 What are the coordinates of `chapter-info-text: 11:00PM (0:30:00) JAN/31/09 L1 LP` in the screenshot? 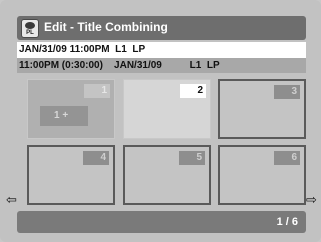 It's located at (119, 65).